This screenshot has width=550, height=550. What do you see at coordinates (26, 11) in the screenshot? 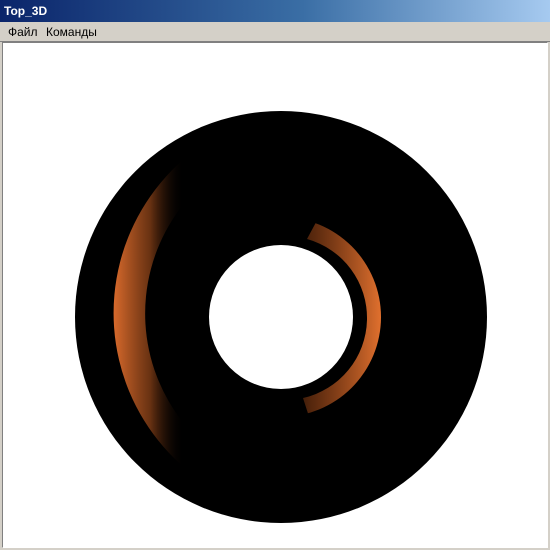
I see `window-title: Top_3D` at bounding box center [26, 11].